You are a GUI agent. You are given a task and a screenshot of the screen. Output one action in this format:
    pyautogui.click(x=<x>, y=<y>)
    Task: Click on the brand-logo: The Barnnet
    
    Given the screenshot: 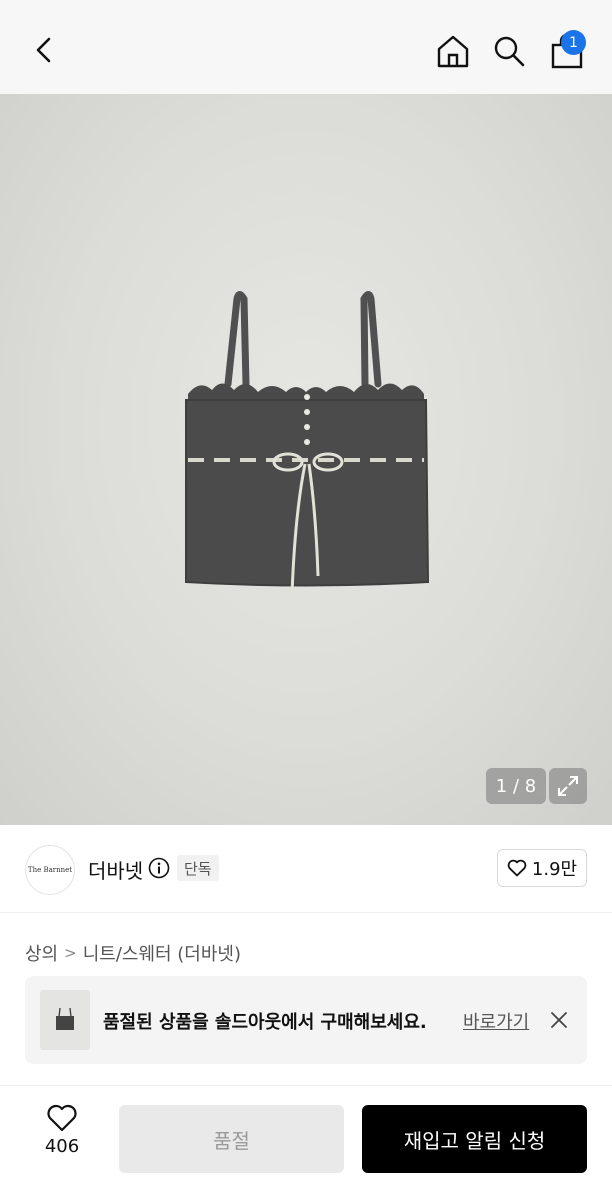 What is the action you would take?
    pyautogui.click(x=50, y=870)
    